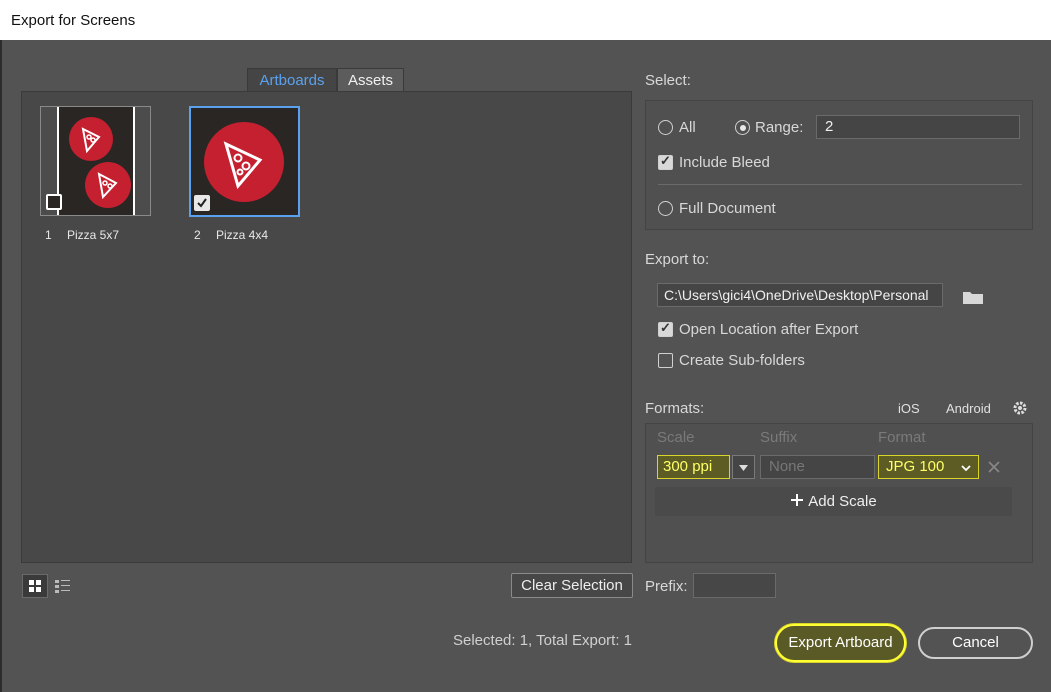 The height and width of the screenshot is (692, 1051). I want to click on remove-scale-button, so click(994, 467).